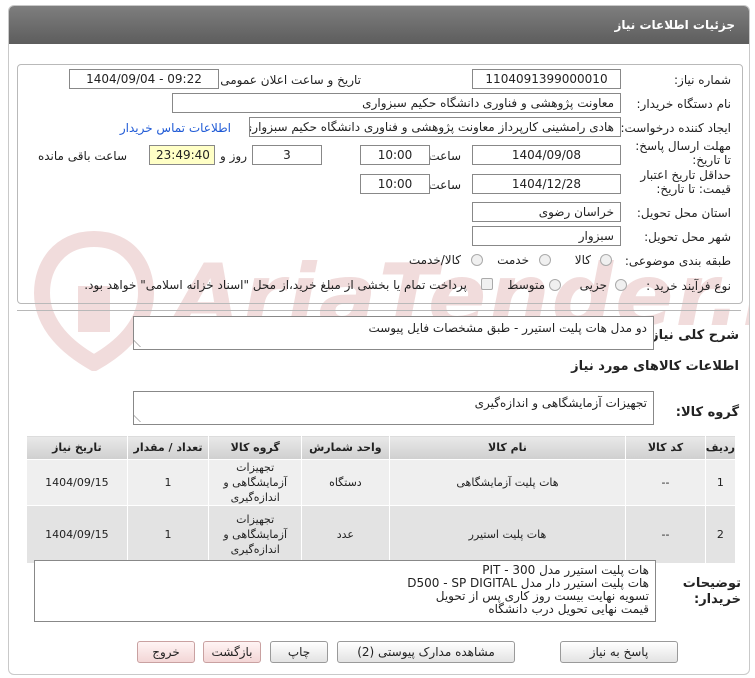 The width and height of the screenshot is (755, 678). I want to click on attachments-button: مشاهده مدارک پیوستی (2), so click(426, 652).